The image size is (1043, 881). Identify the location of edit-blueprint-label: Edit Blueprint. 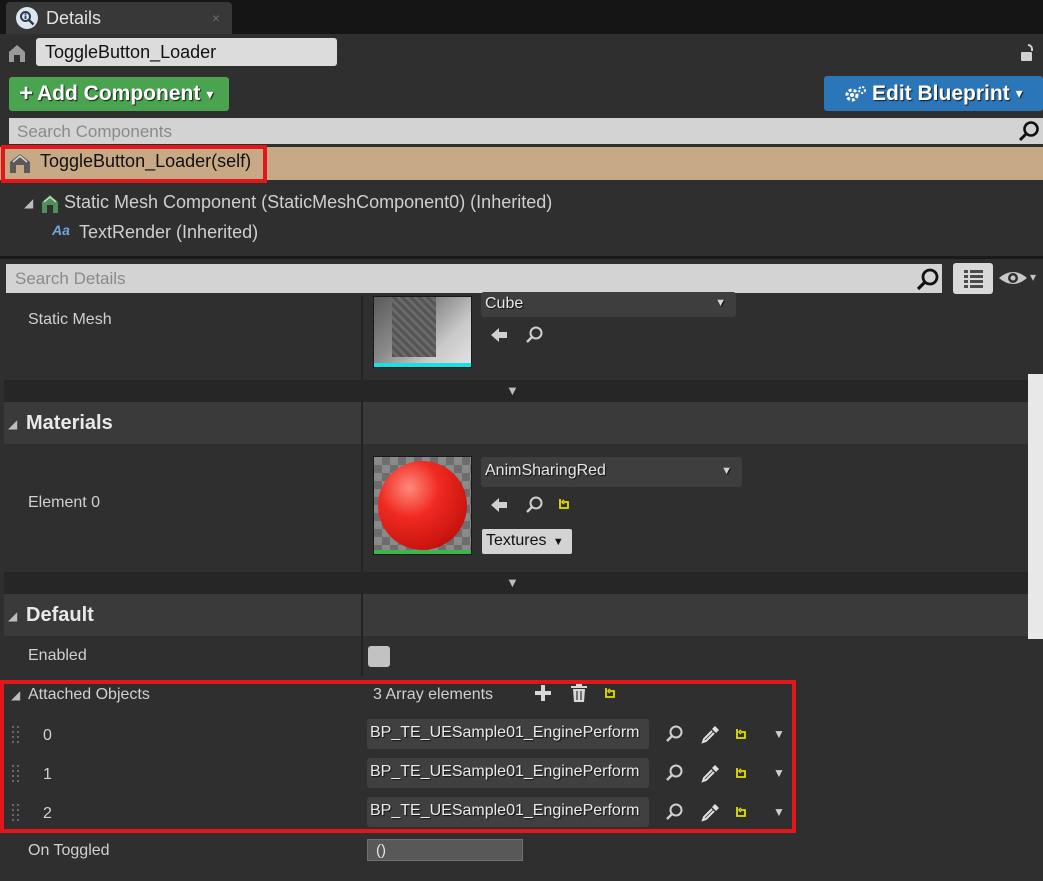
(941, 93).